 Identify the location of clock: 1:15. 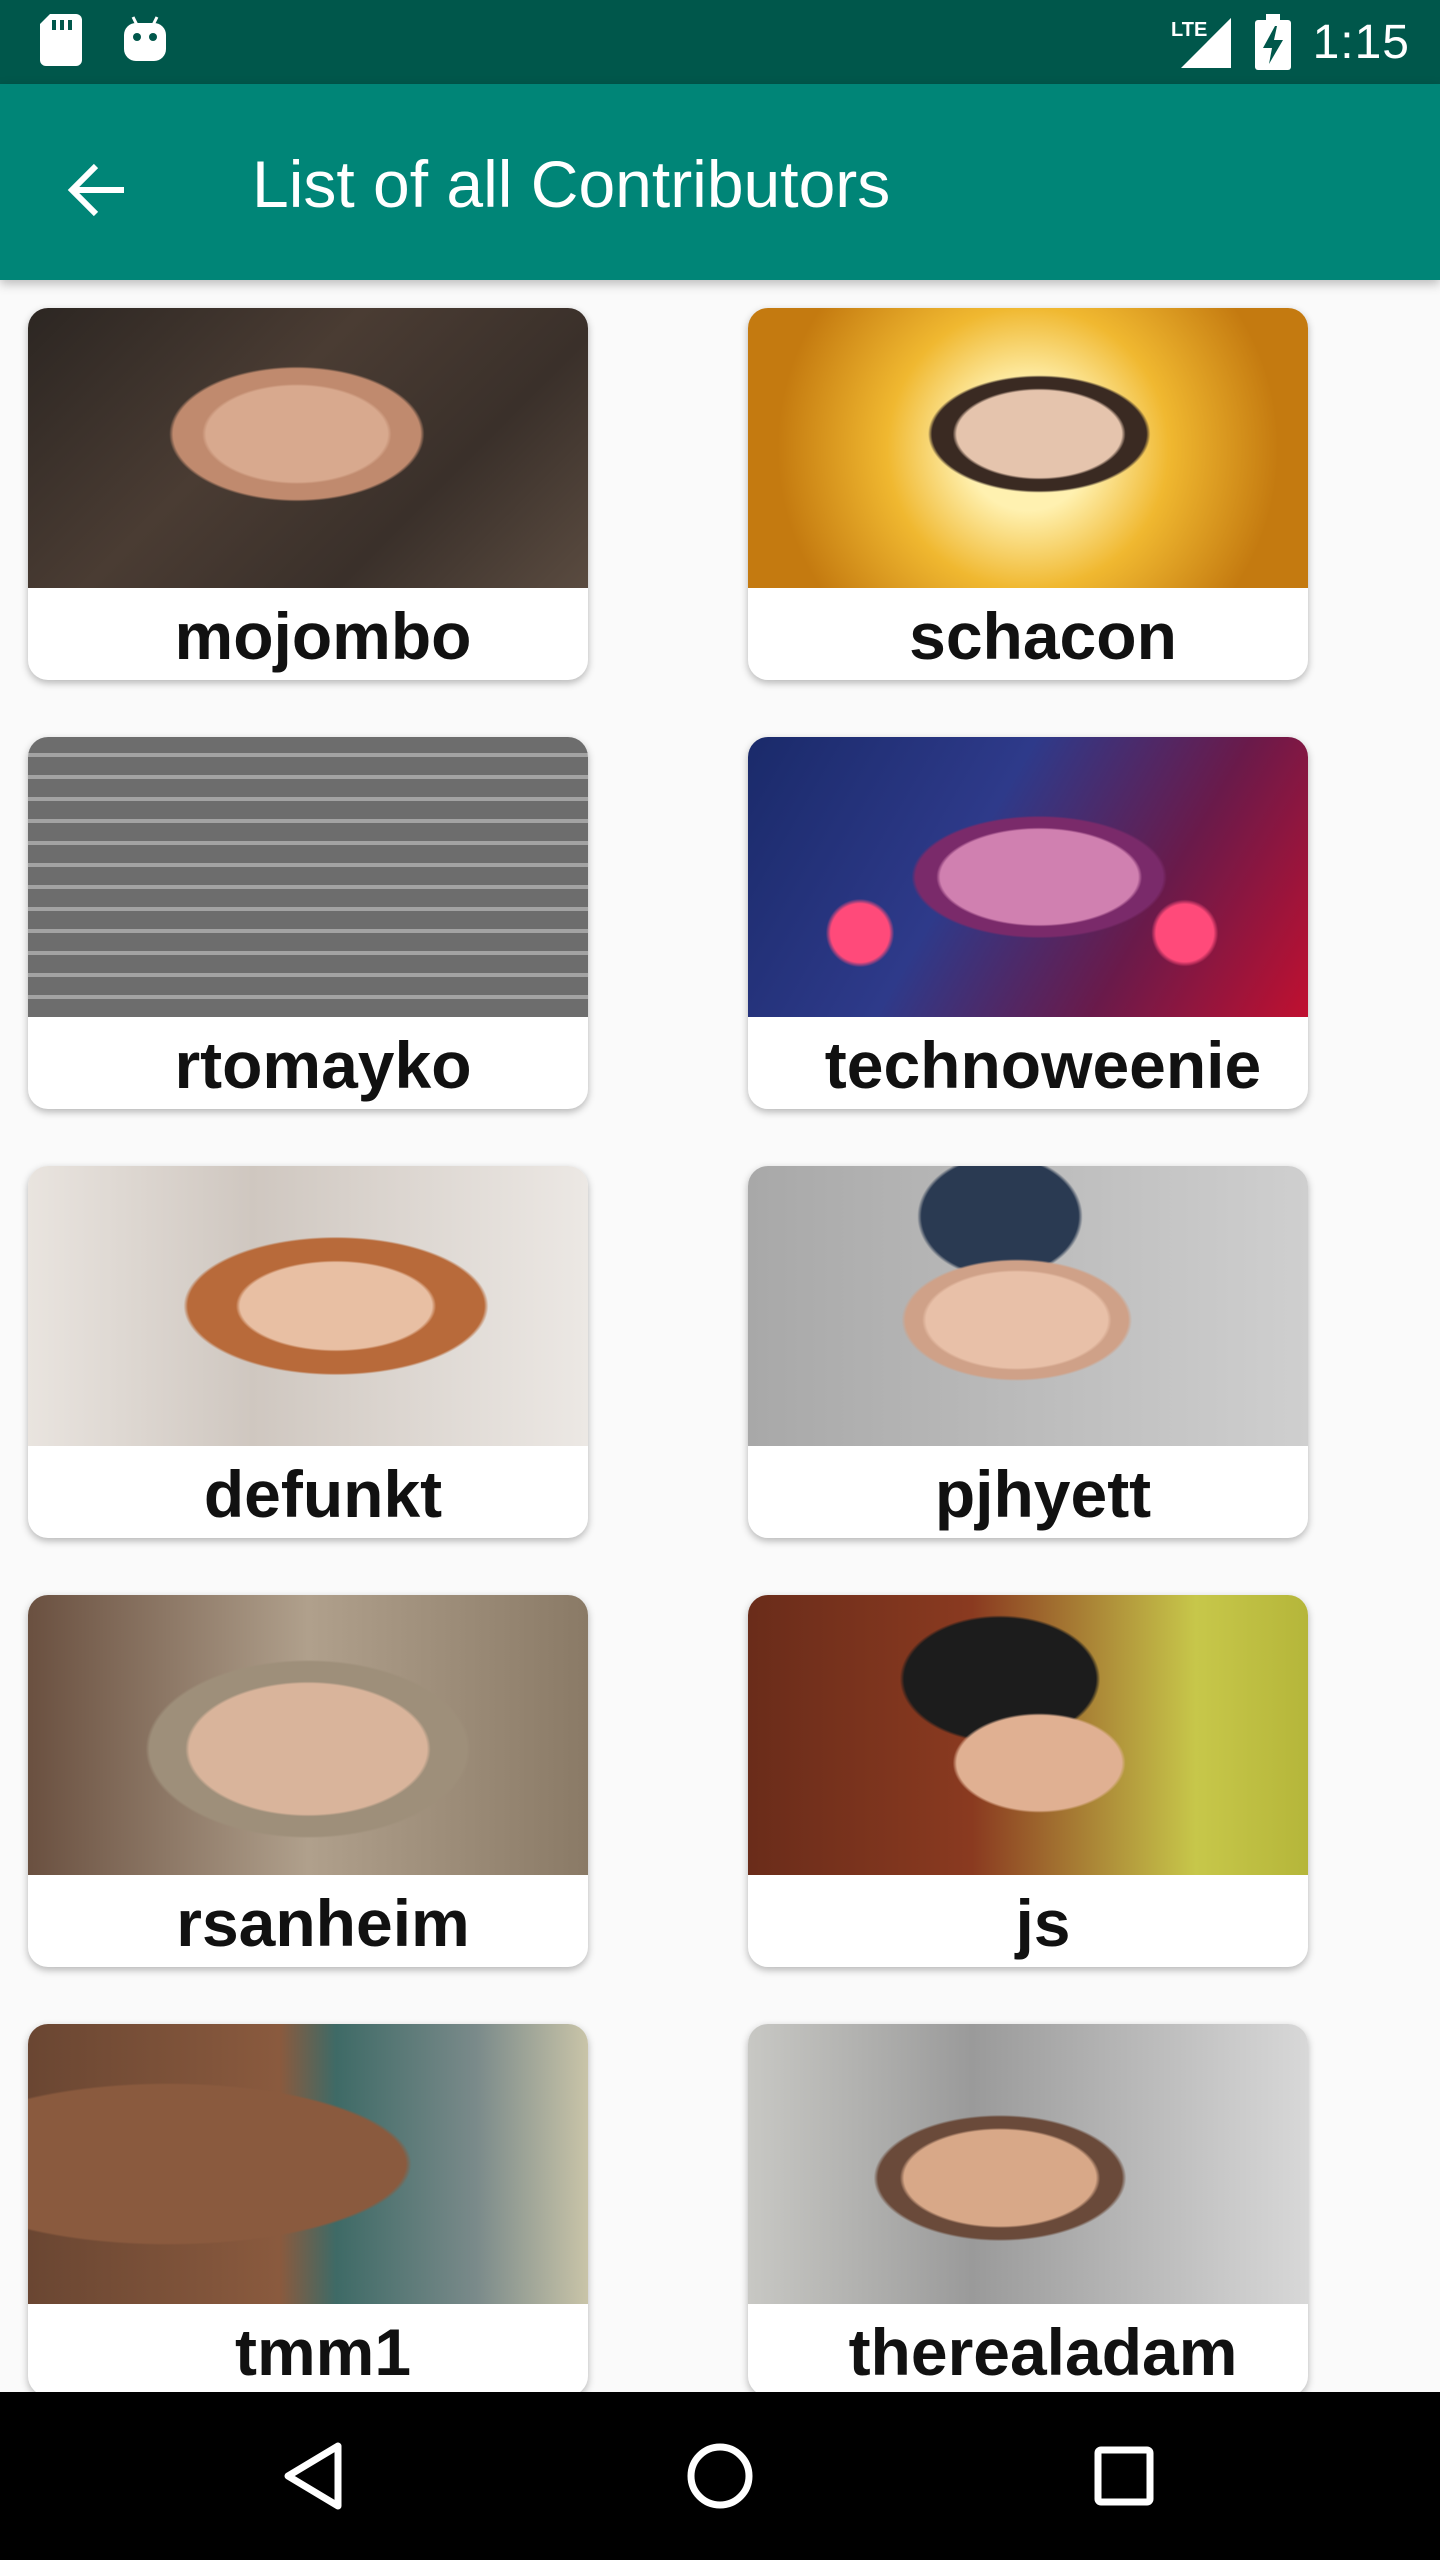
(1361, 42).